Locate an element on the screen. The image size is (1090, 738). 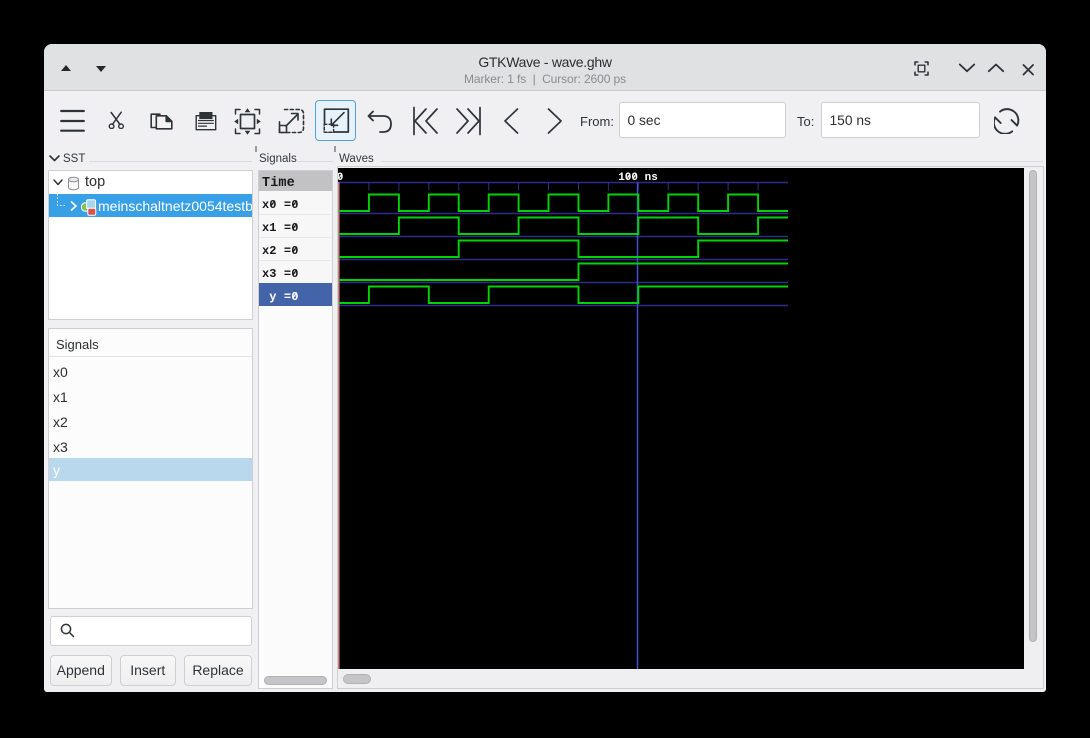
svg-text: 0 is located at coordinates (340, 178).